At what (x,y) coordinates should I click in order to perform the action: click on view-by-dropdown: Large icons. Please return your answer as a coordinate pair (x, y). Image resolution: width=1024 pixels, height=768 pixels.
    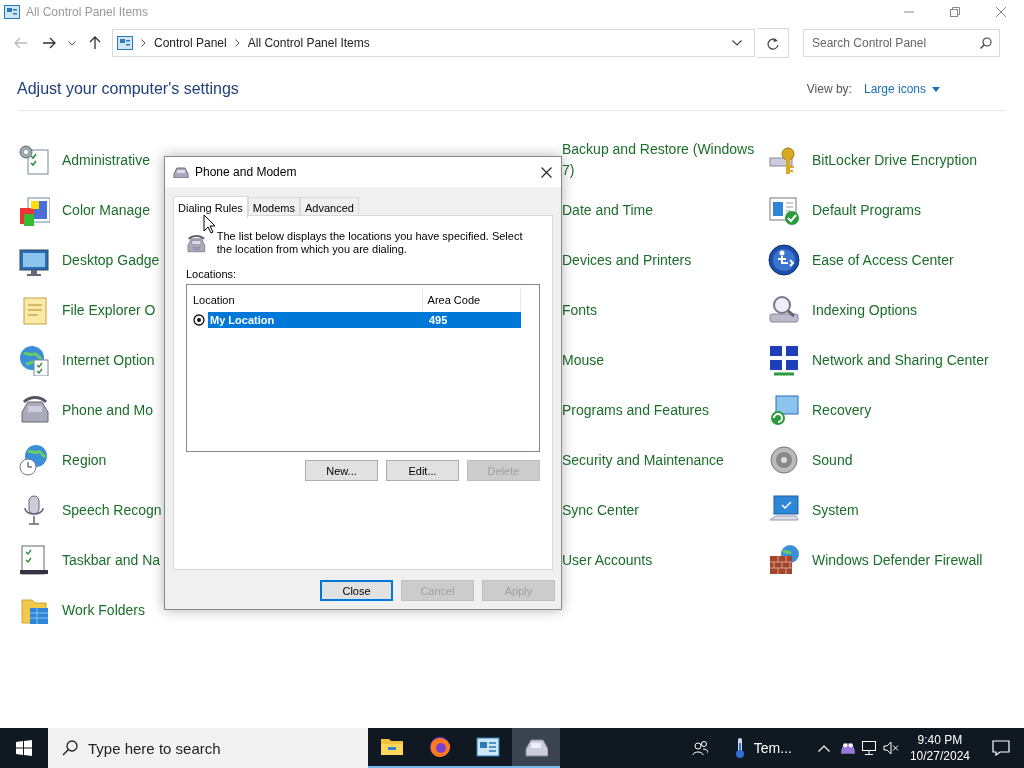
    Looking at the image, I should click on (901, 89).